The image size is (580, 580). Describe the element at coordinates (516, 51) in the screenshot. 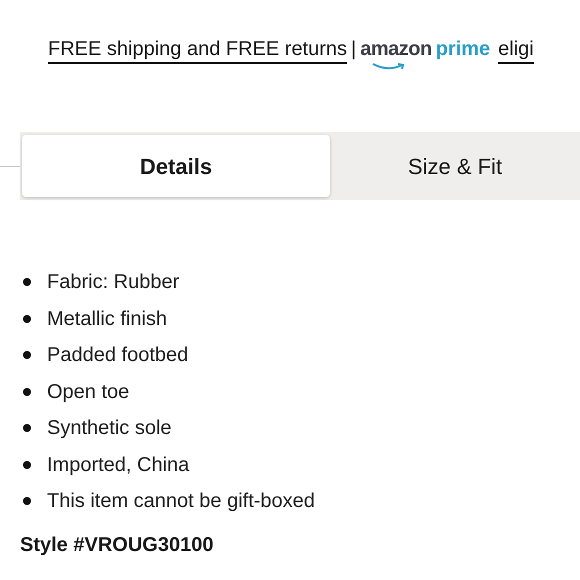

I see `eligible-link: eligi` at that location.